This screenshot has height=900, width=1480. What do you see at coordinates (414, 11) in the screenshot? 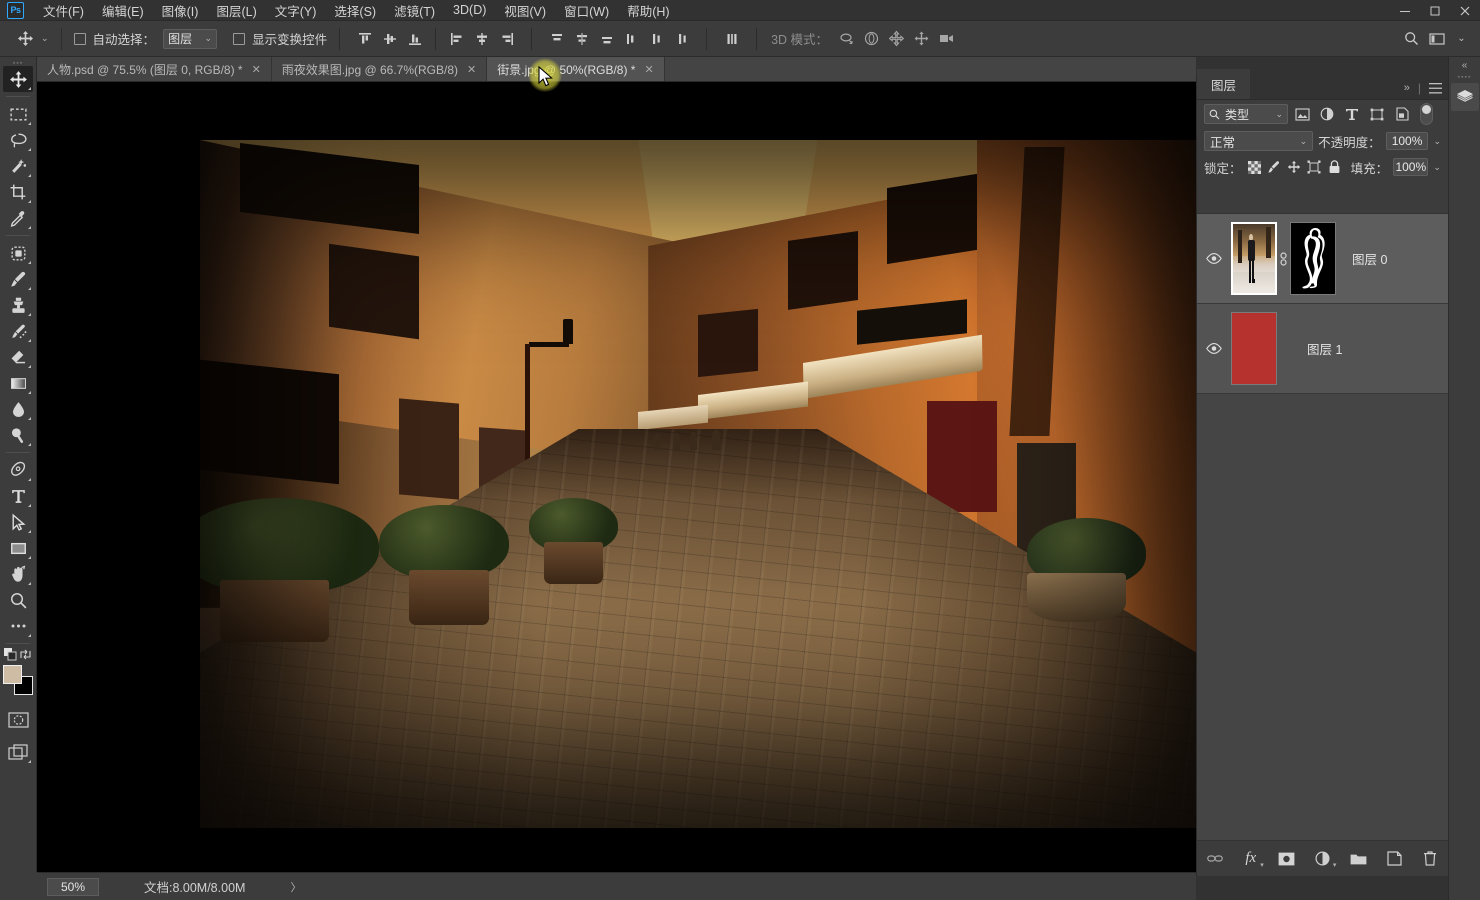
I see `menu-filter: 滤镜(T)` at bounding box center [414, 11].